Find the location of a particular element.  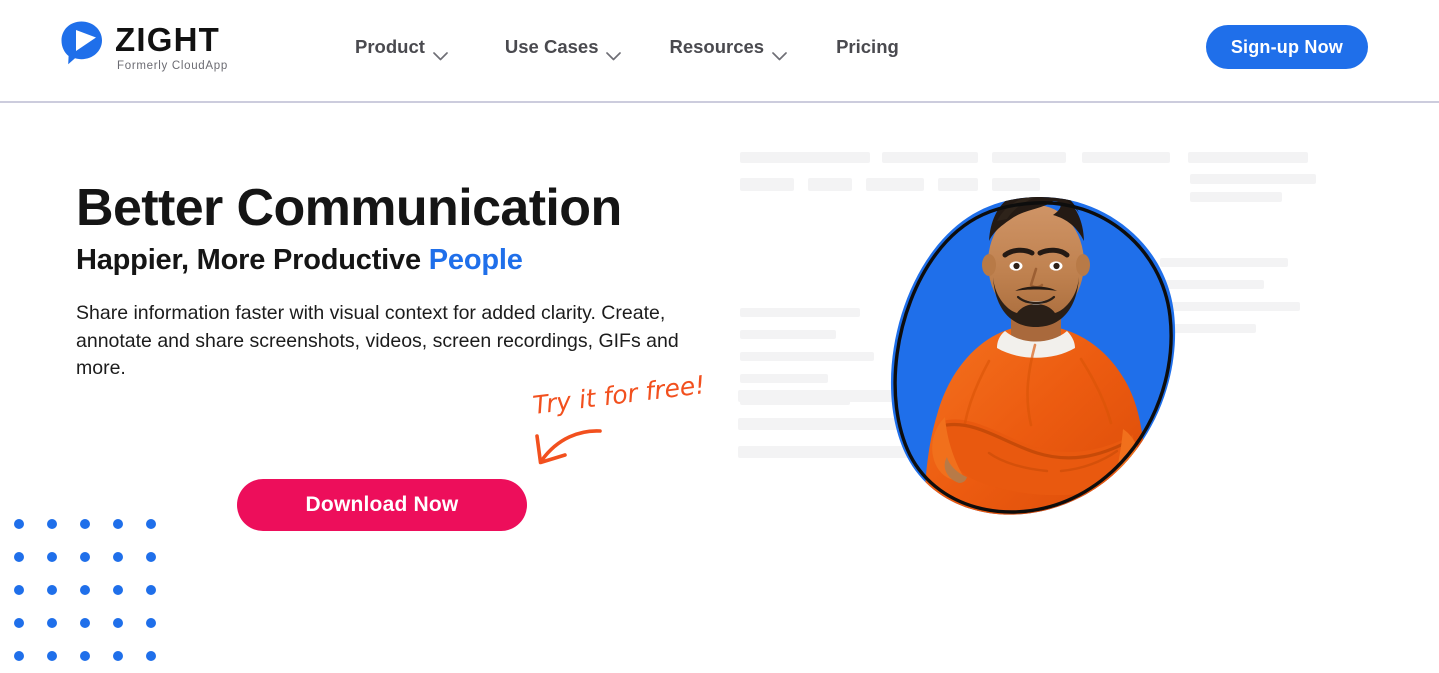

hero-headline-secondary-plain: Happier, More Productive is located at coordinates (252, 260).